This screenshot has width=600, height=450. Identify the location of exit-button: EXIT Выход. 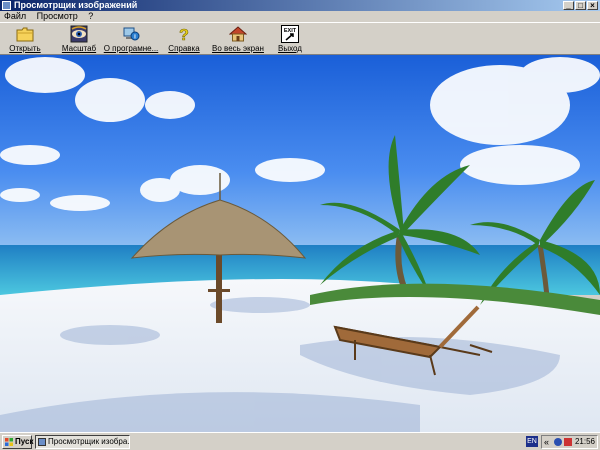
(290, 39).